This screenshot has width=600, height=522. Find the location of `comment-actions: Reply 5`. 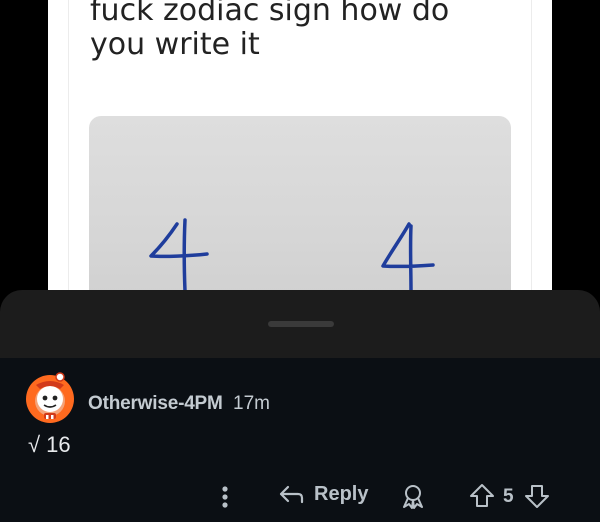

comment-actions: Reply 5 is located at coordinates (300, 498).